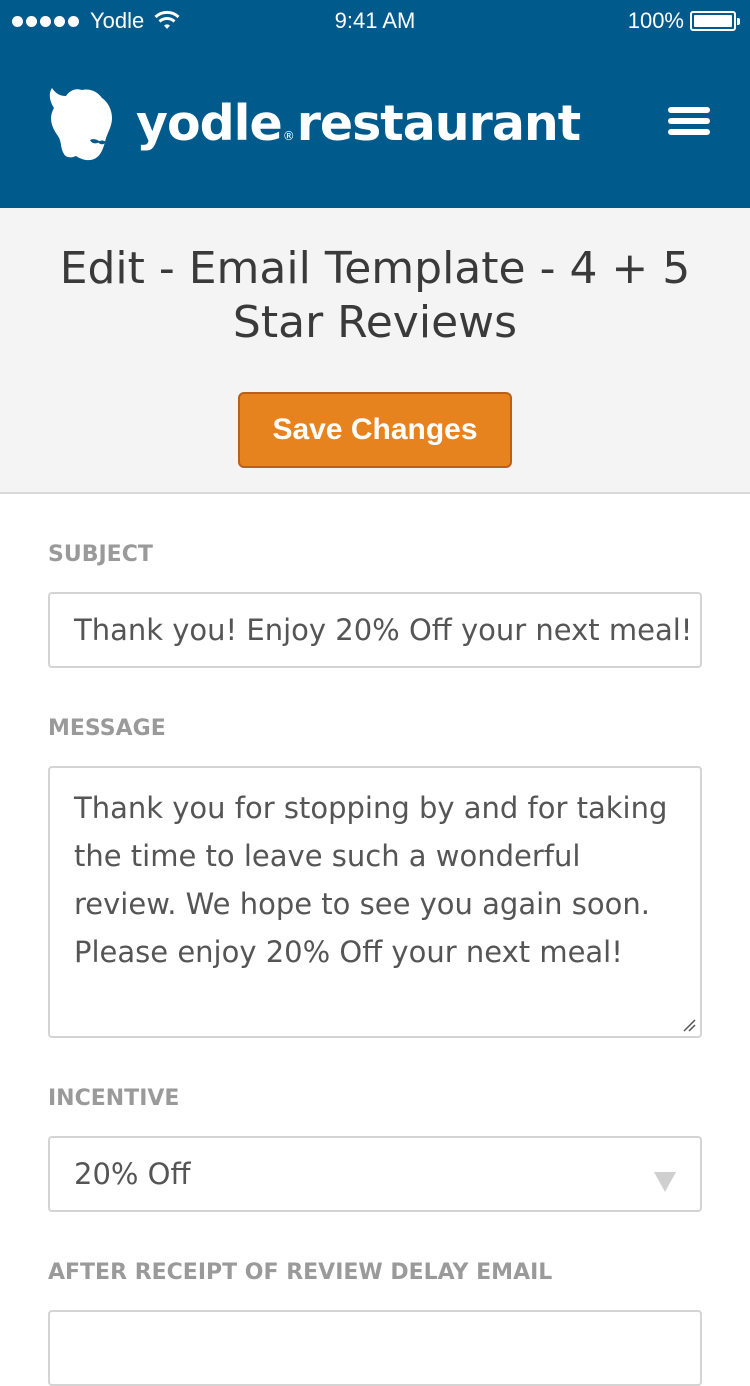 This screenshot has width=750, height=1386. What do you see at coordinates (438, 123) in the screenshot?
I see `brand-secondary: restaurant` at bounding box center [438, 123].